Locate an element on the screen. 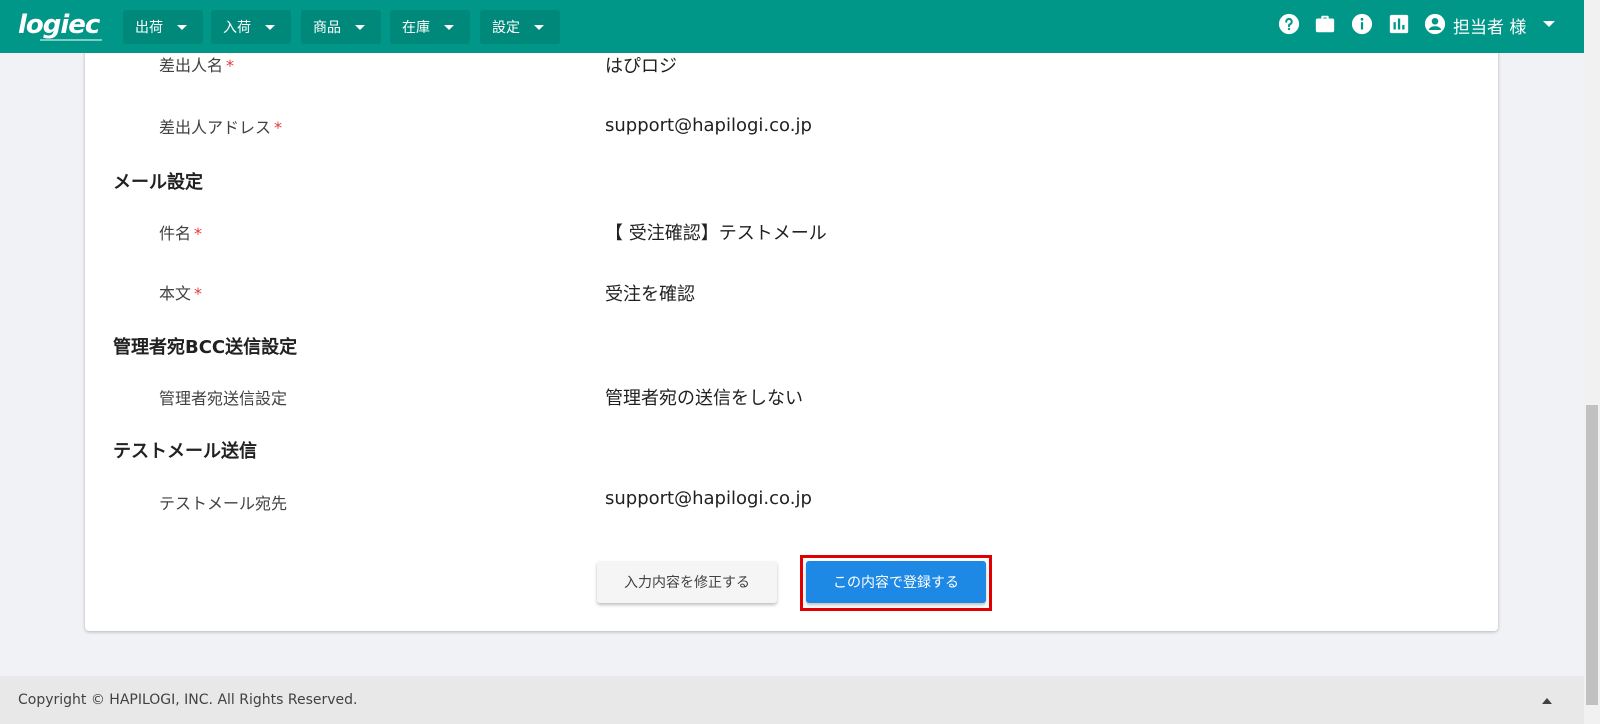  body-label: 本文 * is located at coordinates (181, 293).